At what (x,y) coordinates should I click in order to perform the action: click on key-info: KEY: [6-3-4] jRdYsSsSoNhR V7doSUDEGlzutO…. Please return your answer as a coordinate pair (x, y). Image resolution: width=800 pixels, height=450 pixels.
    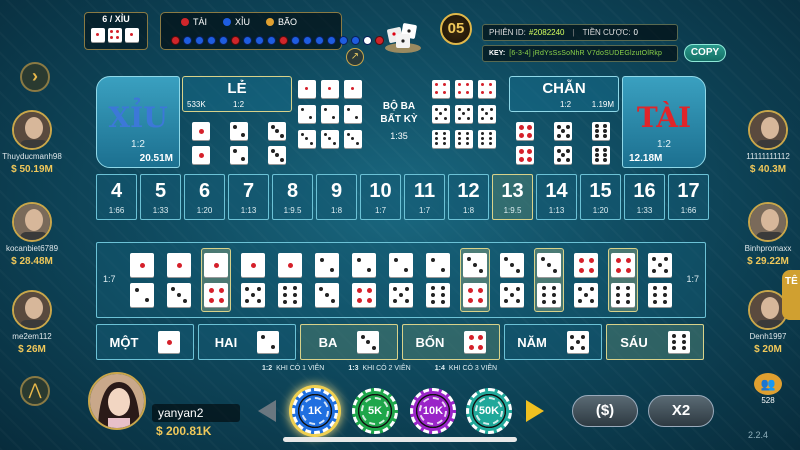
    Looking at the image, I should click on (580, 53).